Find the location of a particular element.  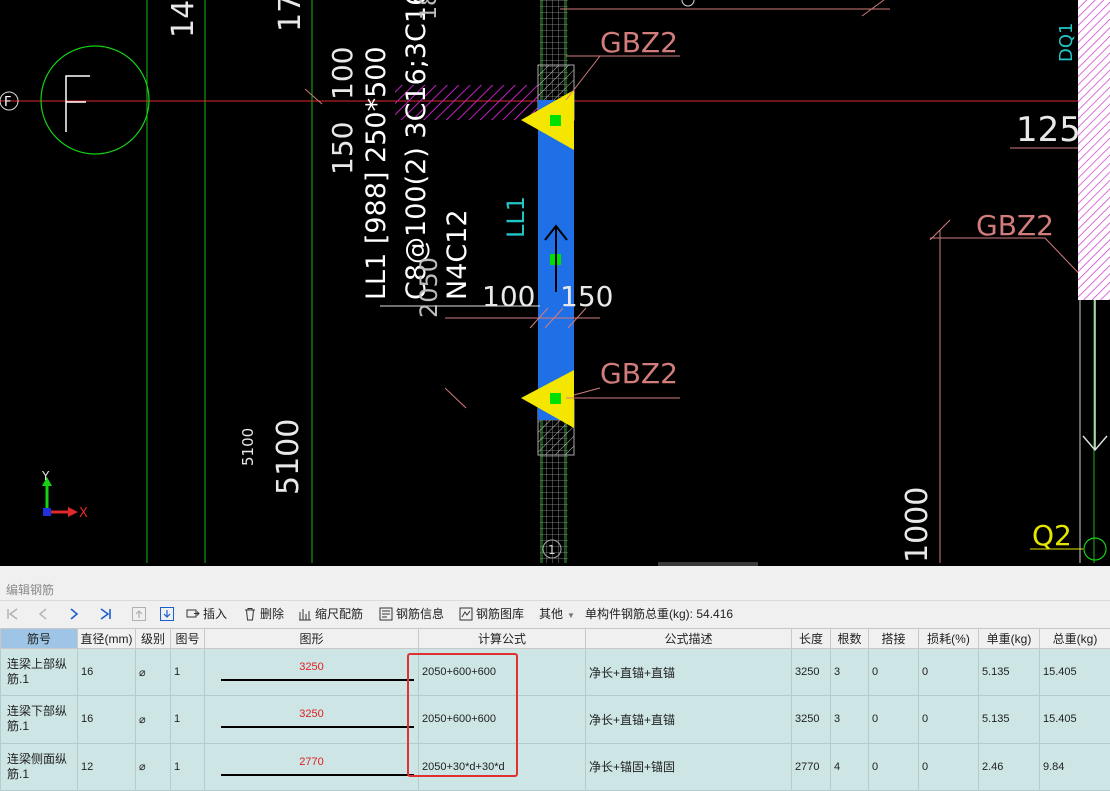

cell-name: 连梁下部纵筋.1 is located at coordinates (39, 719).